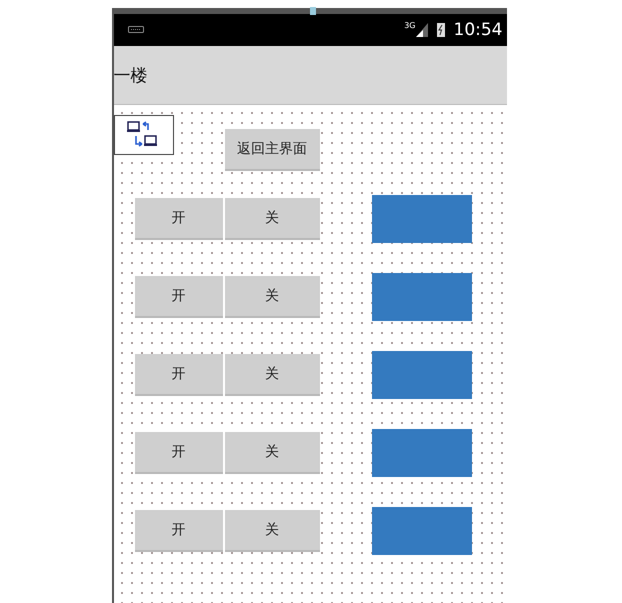  I want to click on screen-title: 一楼, so click(131, 75).